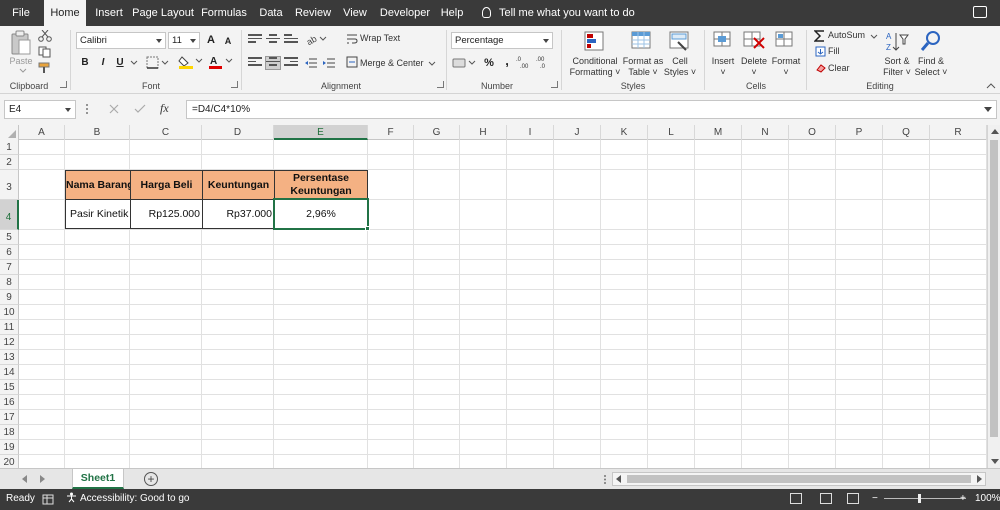 The image size is (1000, 510). I want to click on insert-function-button: fx, so click(164, 108).